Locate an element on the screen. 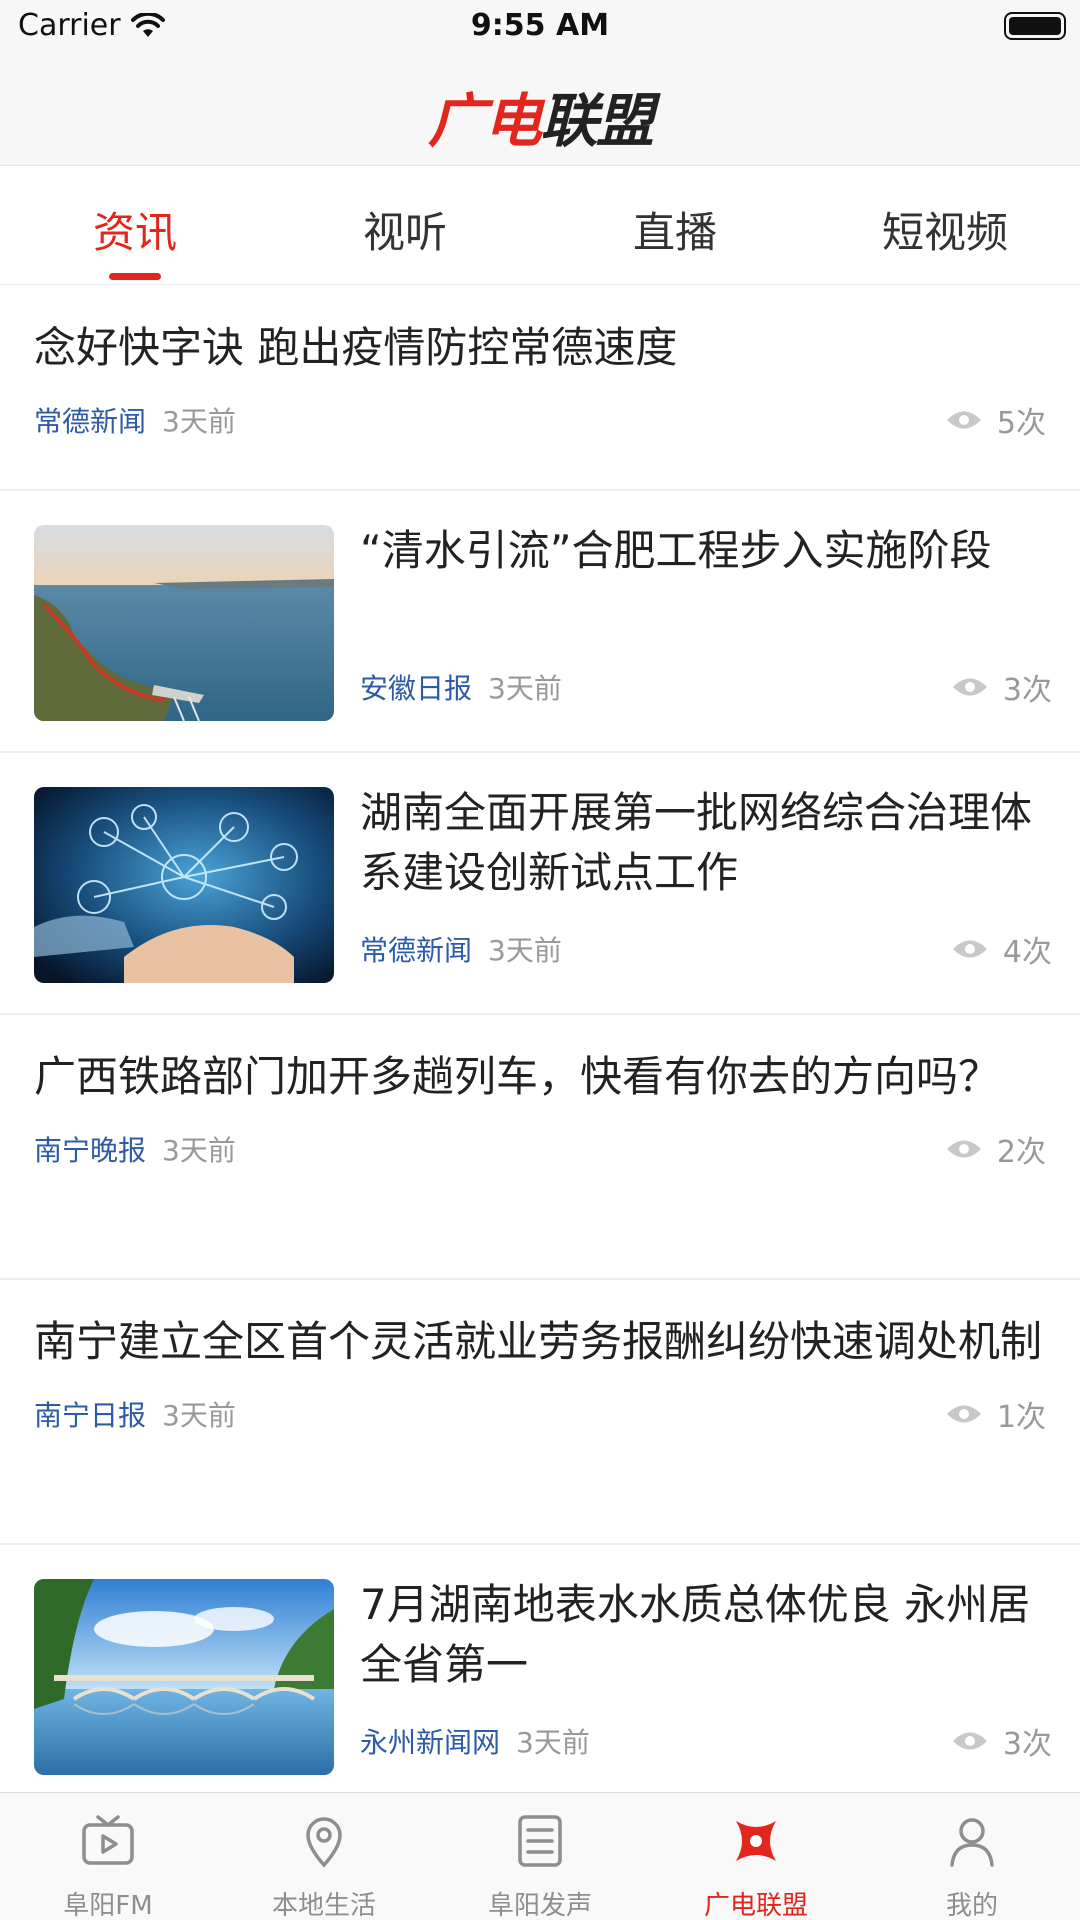 Image resolution: width=1080 pixels, height=1920 pixels. news-meta: 安徽日报 3天前 3次 is located at coordinates (706, 687).